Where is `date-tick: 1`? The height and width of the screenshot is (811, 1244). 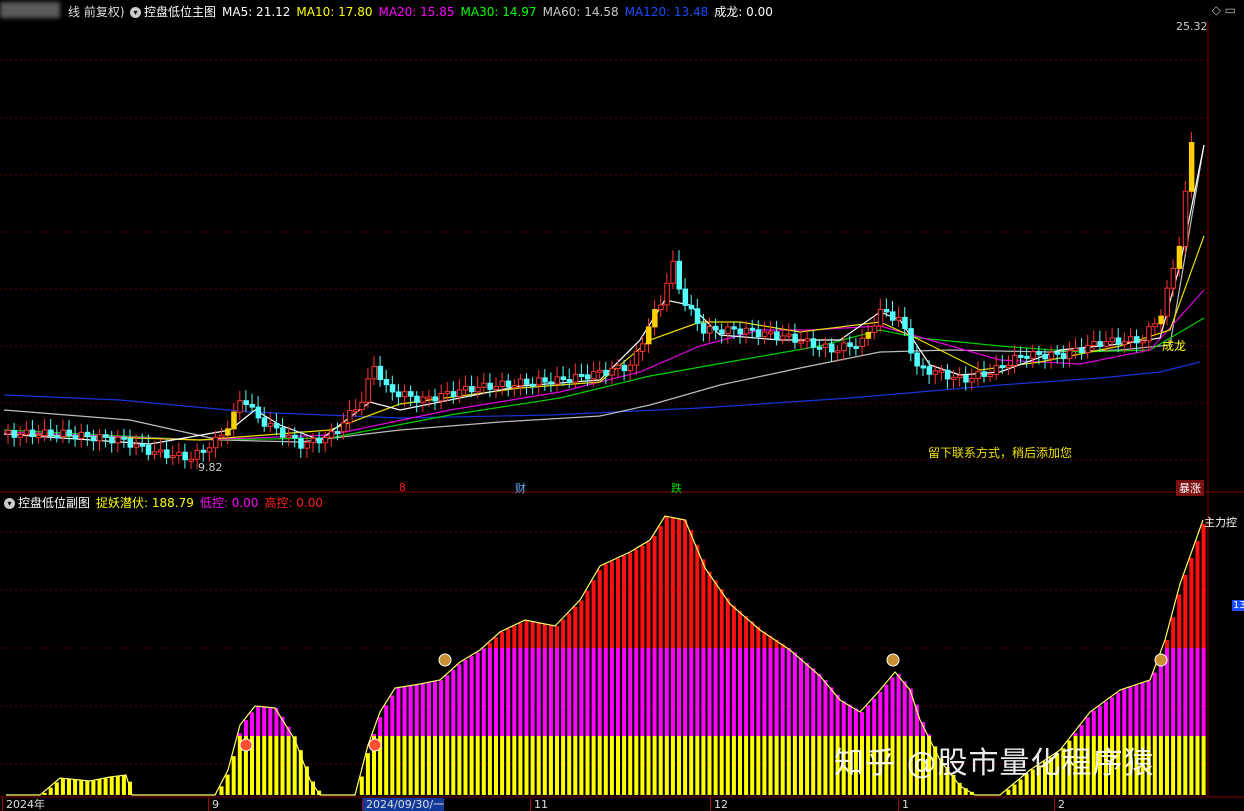
date-tick: 1 is located at coordinates (903, 804).